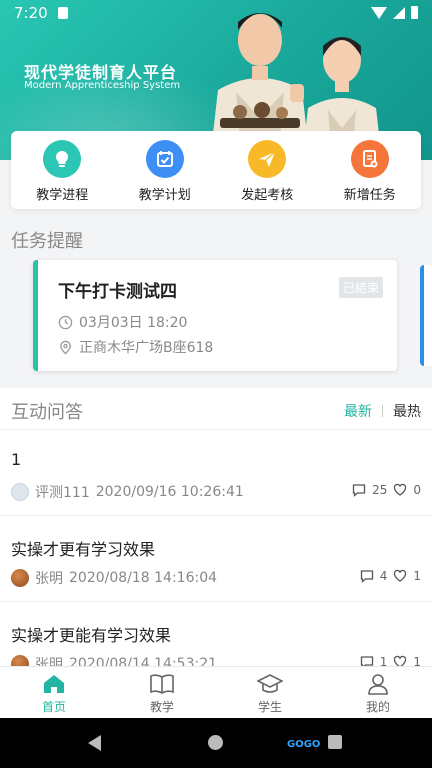 Image resolution: width=432 pixels, height=768 pixels. Describe the element at coordinates (360, 287) in the screenshot. I see `status-badge: 已结束` at that location.